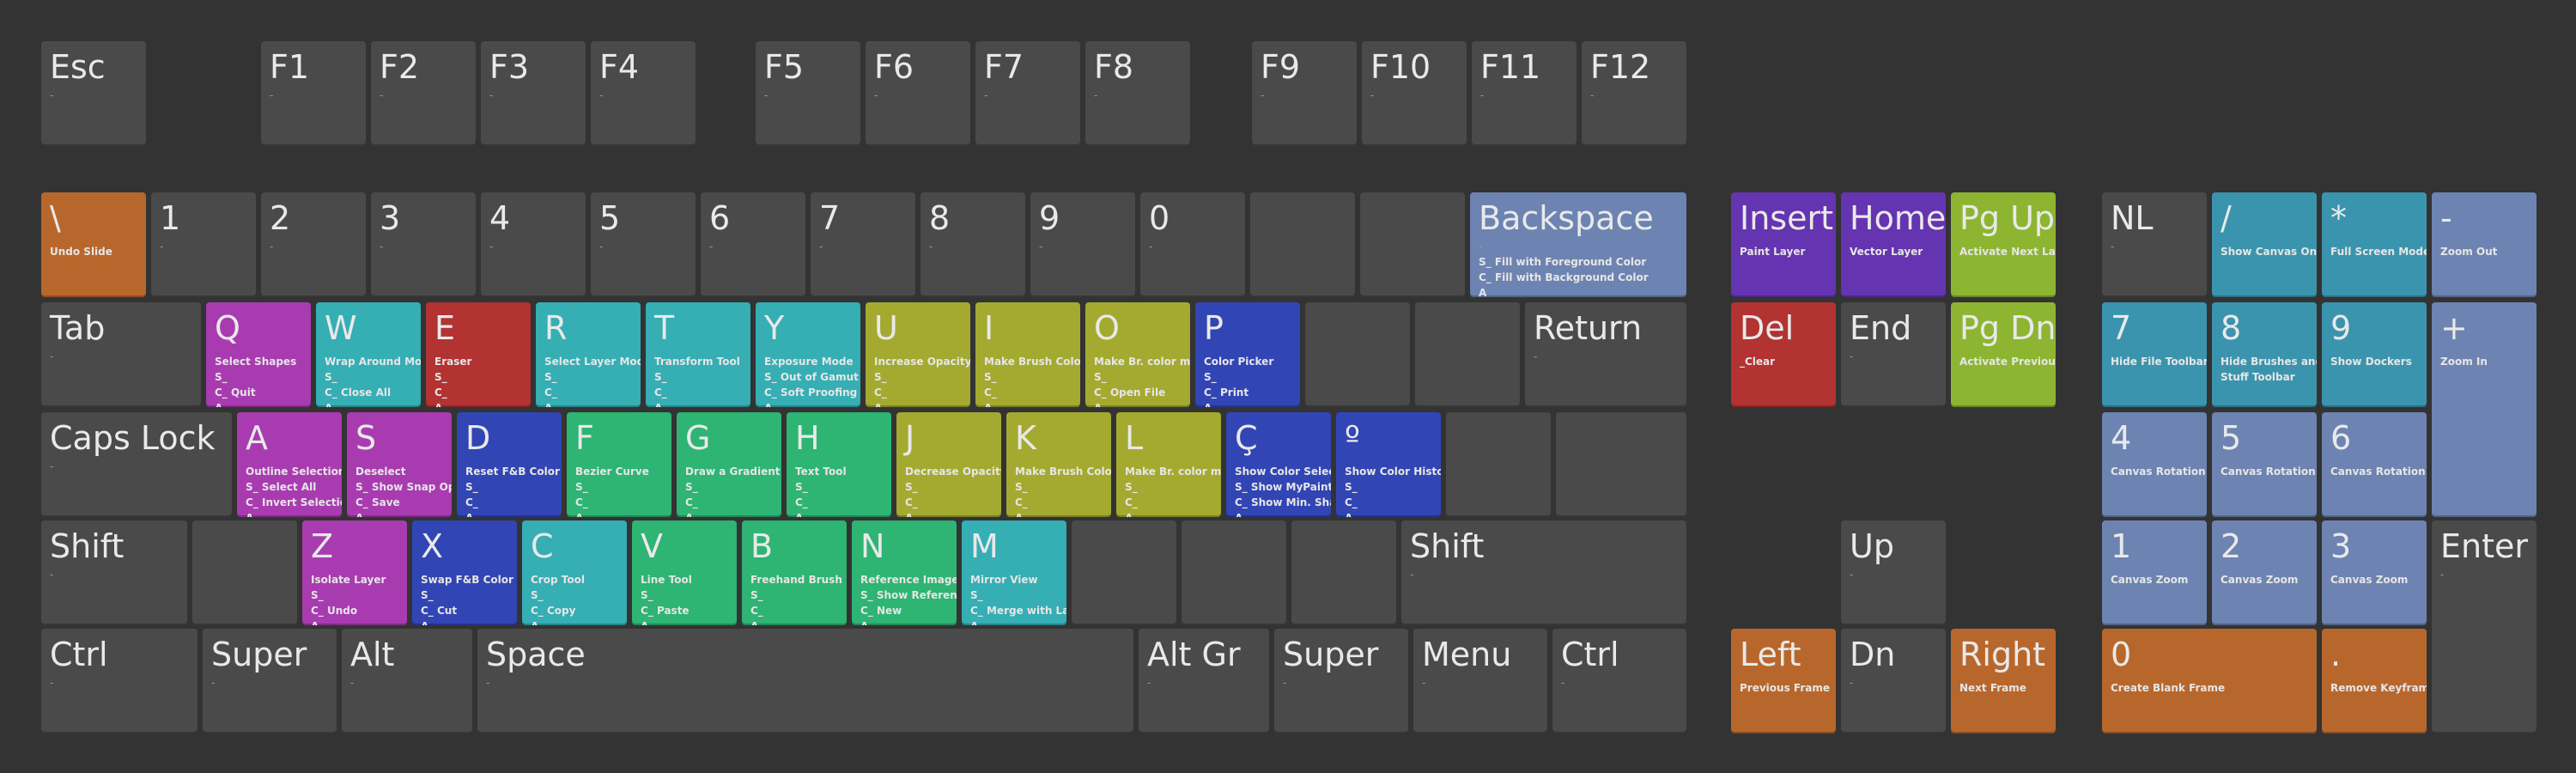  Describe the element at coordinates (1027, 93) in the screenshot. I see `key-f7: F7 -` at that location.